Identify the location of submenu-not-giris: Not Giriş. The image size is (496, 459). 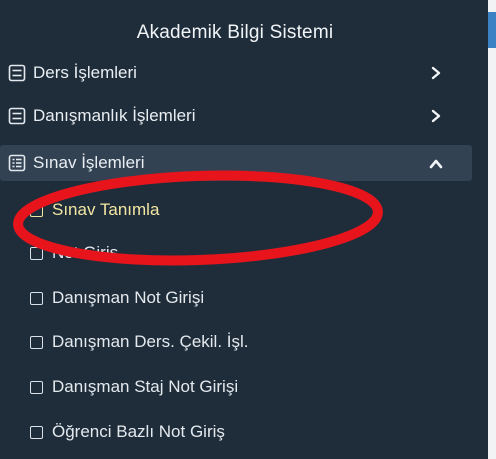
(74, 253).